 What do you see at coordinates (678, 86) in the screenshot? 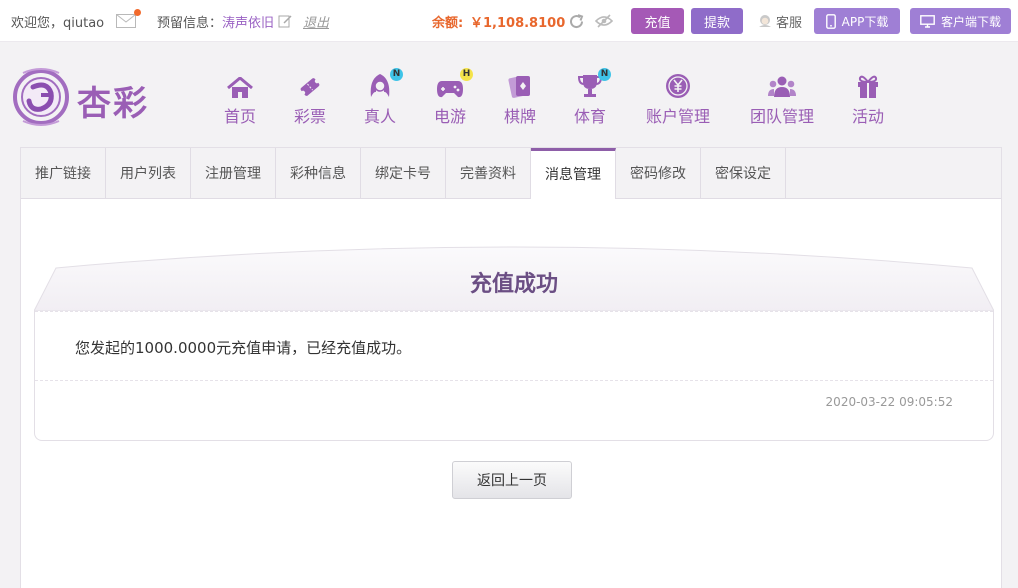
I see `yen-coin-icon` at bounding box center [678, 86].